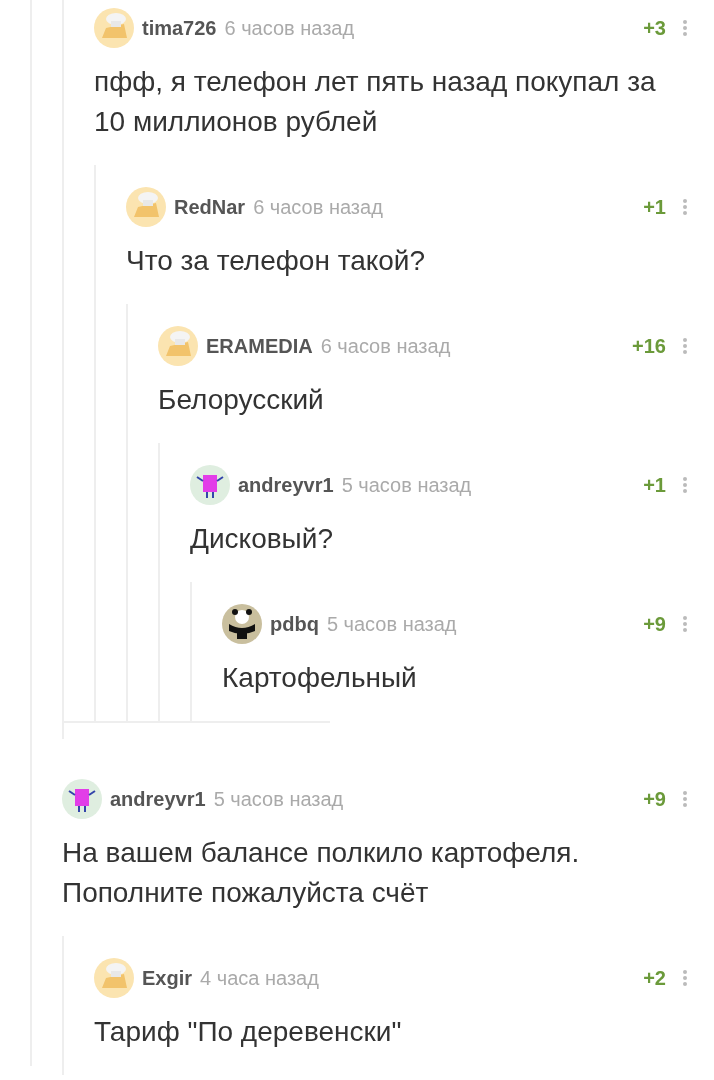 This screenshot has height=1080, width=714. What do you see at coordinates (210, 207) in the screenshot?
I see `username: RedNar` at bounding box center [210, 207].